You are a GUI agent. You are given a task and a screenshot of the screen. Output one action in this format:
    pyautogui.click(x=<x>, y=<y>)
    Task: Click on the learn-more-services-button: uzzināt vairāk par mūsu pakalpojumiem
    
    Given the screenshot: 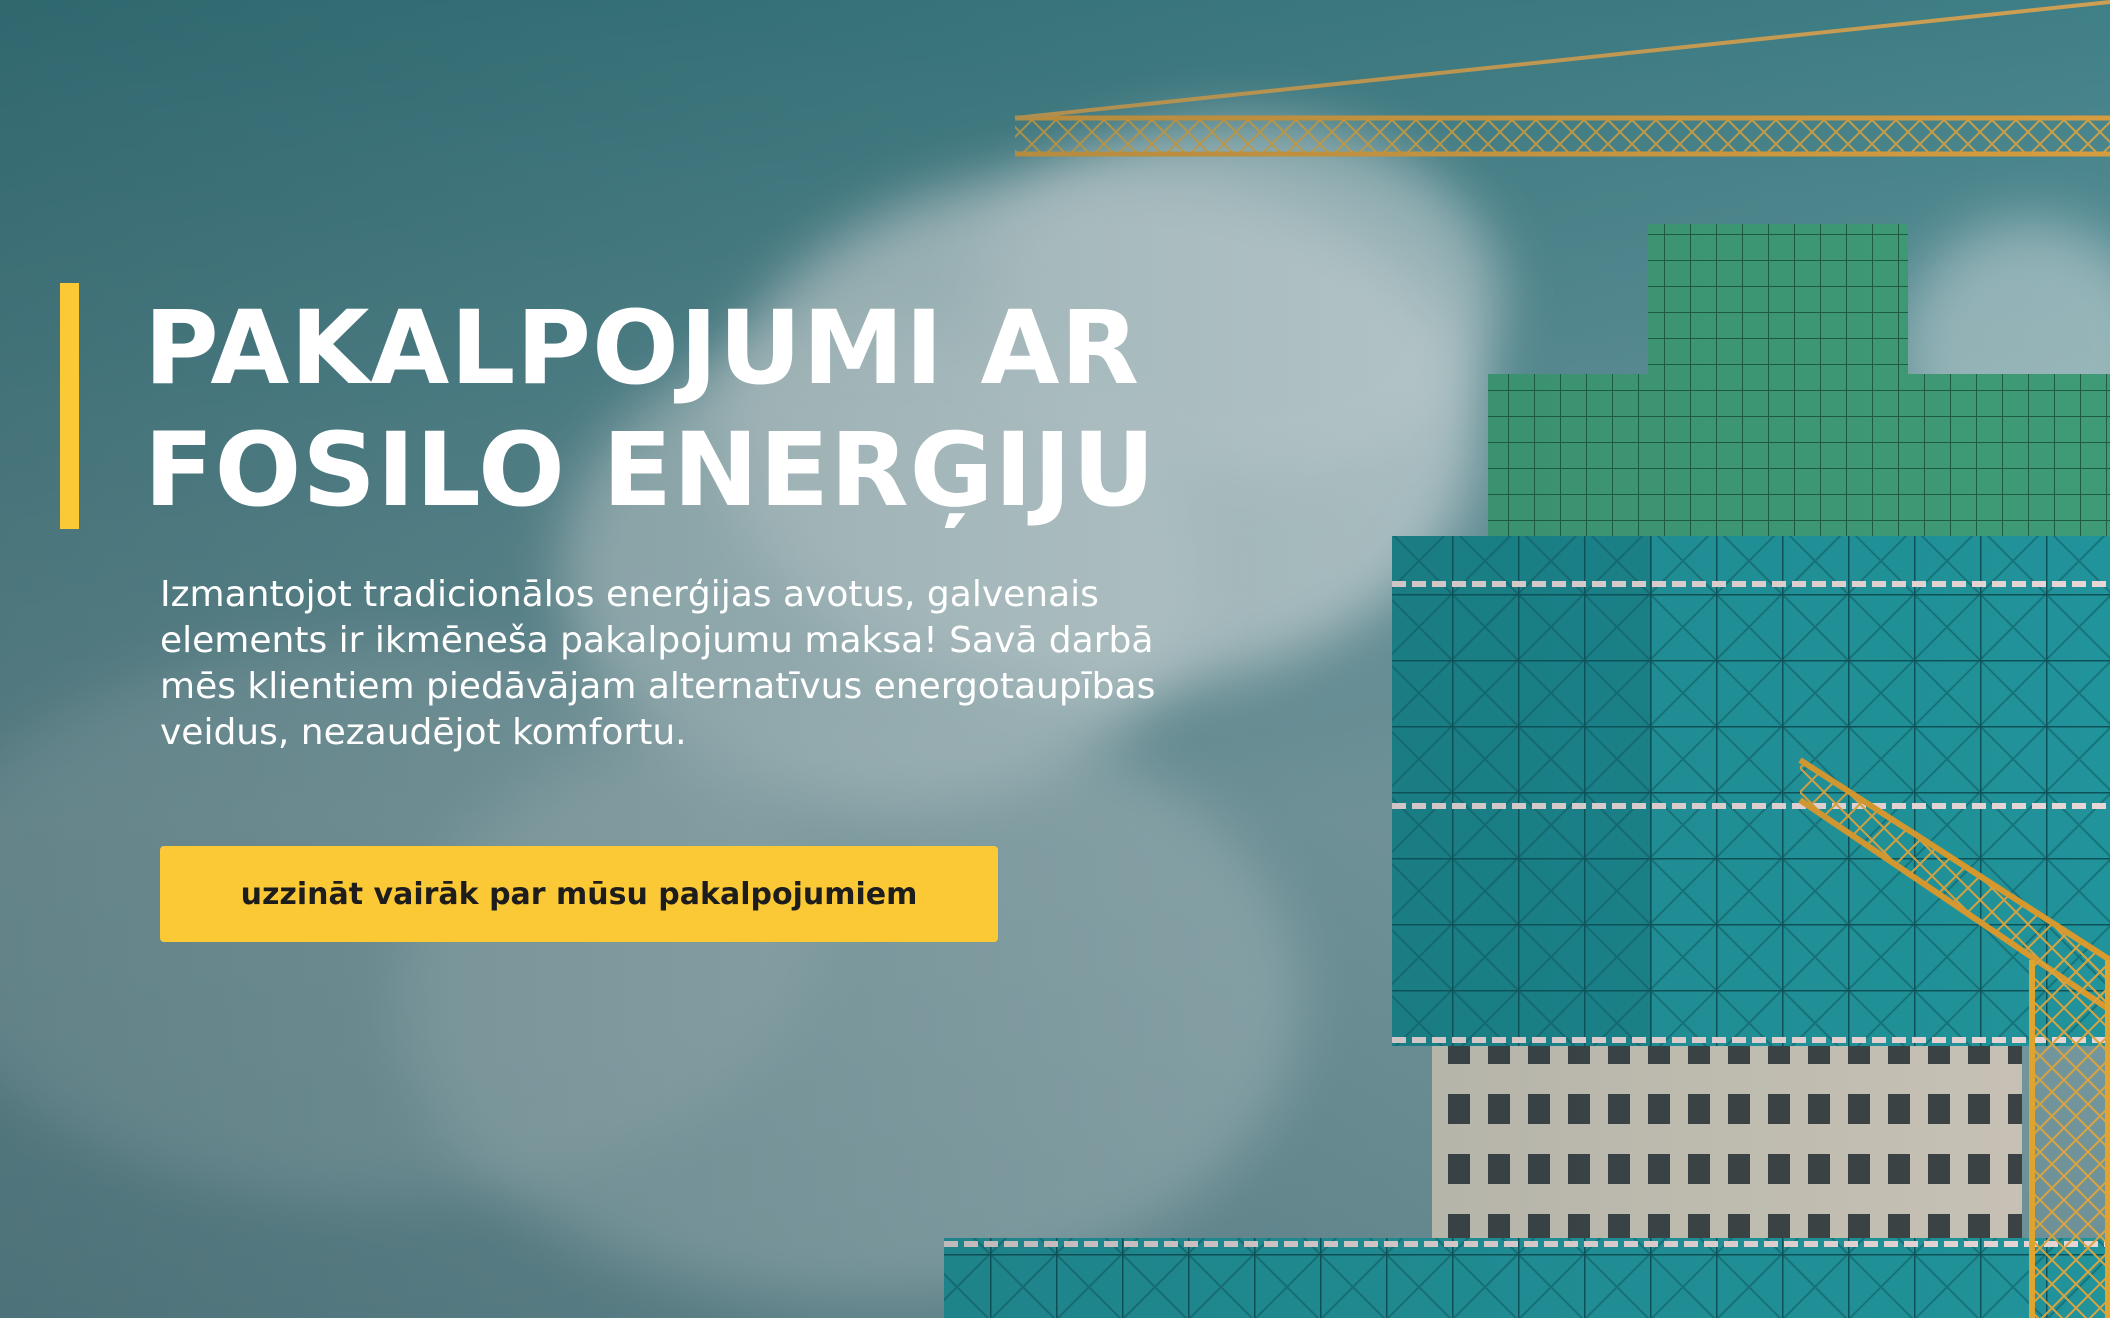 What is the action you would take?
    pyautogui.click(x=579, y=894)
    